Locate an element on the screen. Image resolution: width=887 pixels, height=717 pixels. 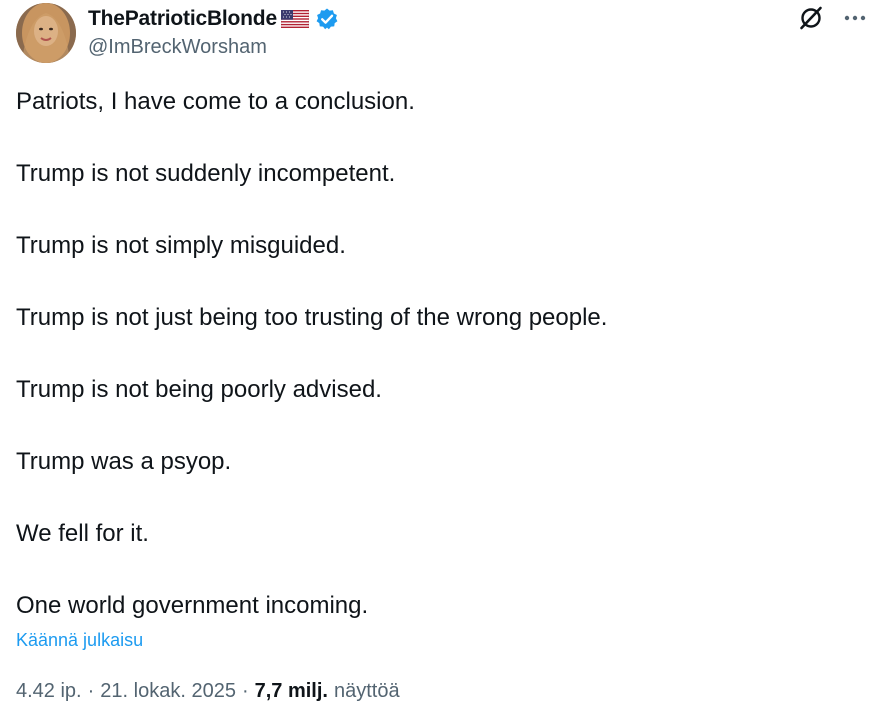
author-handle: @ImBreckWorsham is located at coordinates (177, 47).